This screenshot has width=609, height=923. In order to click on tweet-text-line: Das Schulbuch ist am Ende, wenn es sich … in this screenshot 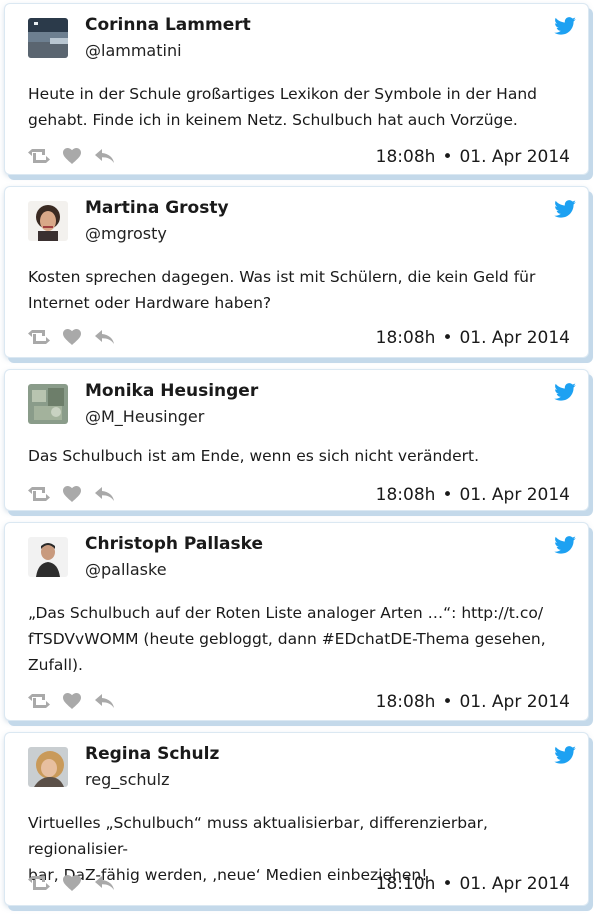, I will do `click(254, 456)`.